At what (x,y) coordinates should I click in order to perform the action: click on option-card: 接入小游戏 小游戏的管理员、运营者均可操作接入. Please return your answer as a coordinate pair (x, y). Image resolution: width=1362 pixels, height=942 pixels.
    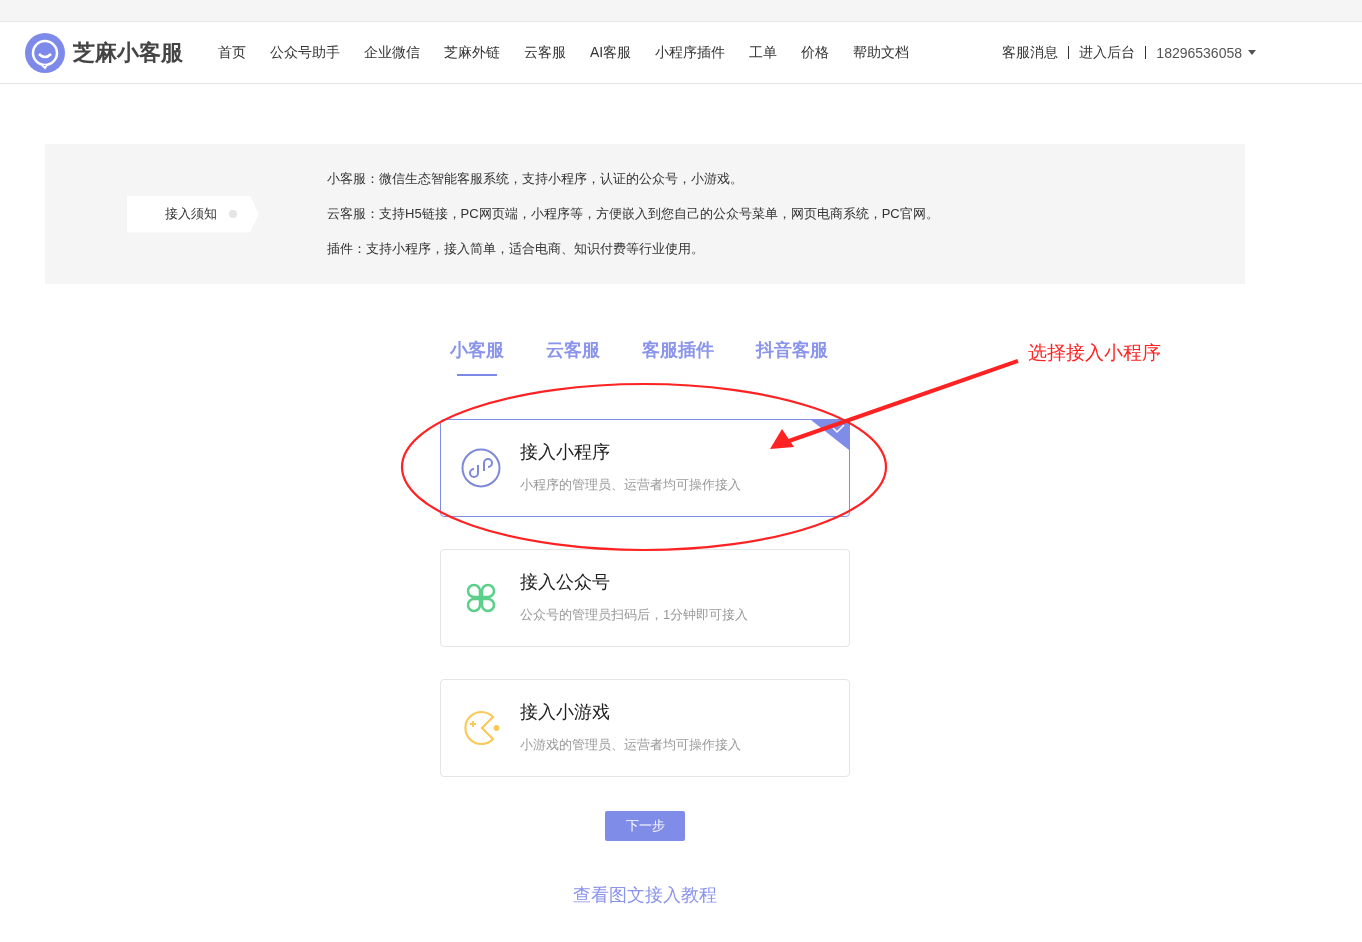
    Looking at the image, I should click on (645, 728).